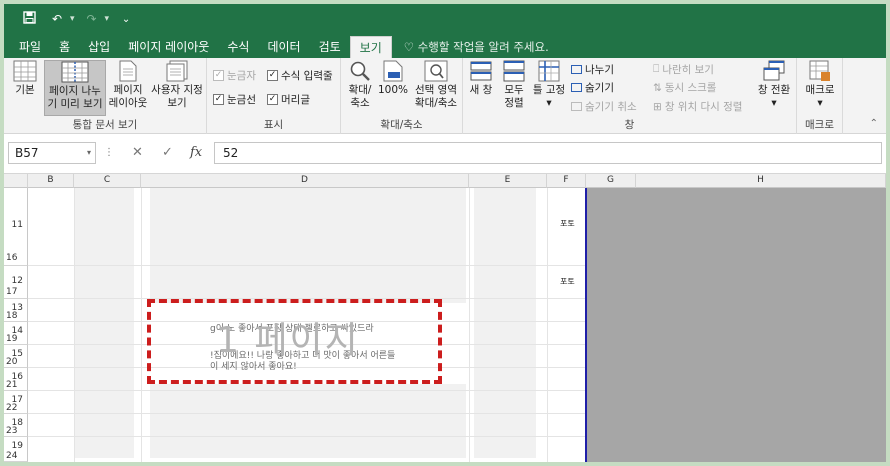 The height and width of the screenshot is (466, 890). What do you see at coordinates (592, 69) in the screenshot?
I see `split-button: 나누기` at bounding box center [592, 69].